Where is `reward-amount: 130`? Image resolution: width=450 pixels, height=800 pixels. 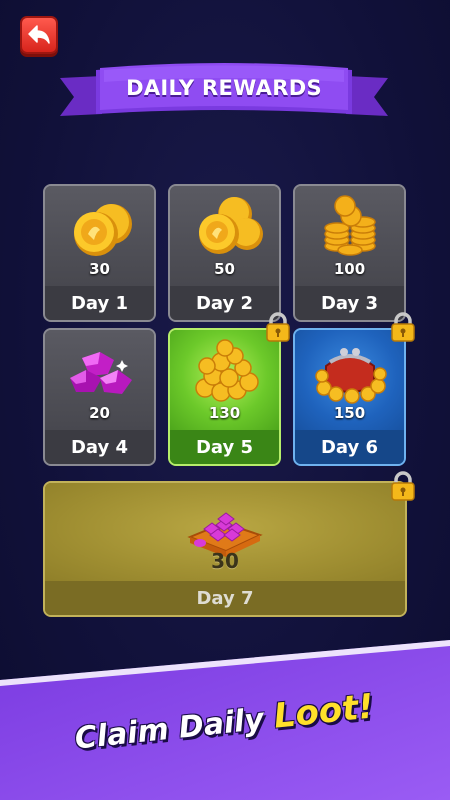
reward-amount: 130 is located at coordinates (224, 413).